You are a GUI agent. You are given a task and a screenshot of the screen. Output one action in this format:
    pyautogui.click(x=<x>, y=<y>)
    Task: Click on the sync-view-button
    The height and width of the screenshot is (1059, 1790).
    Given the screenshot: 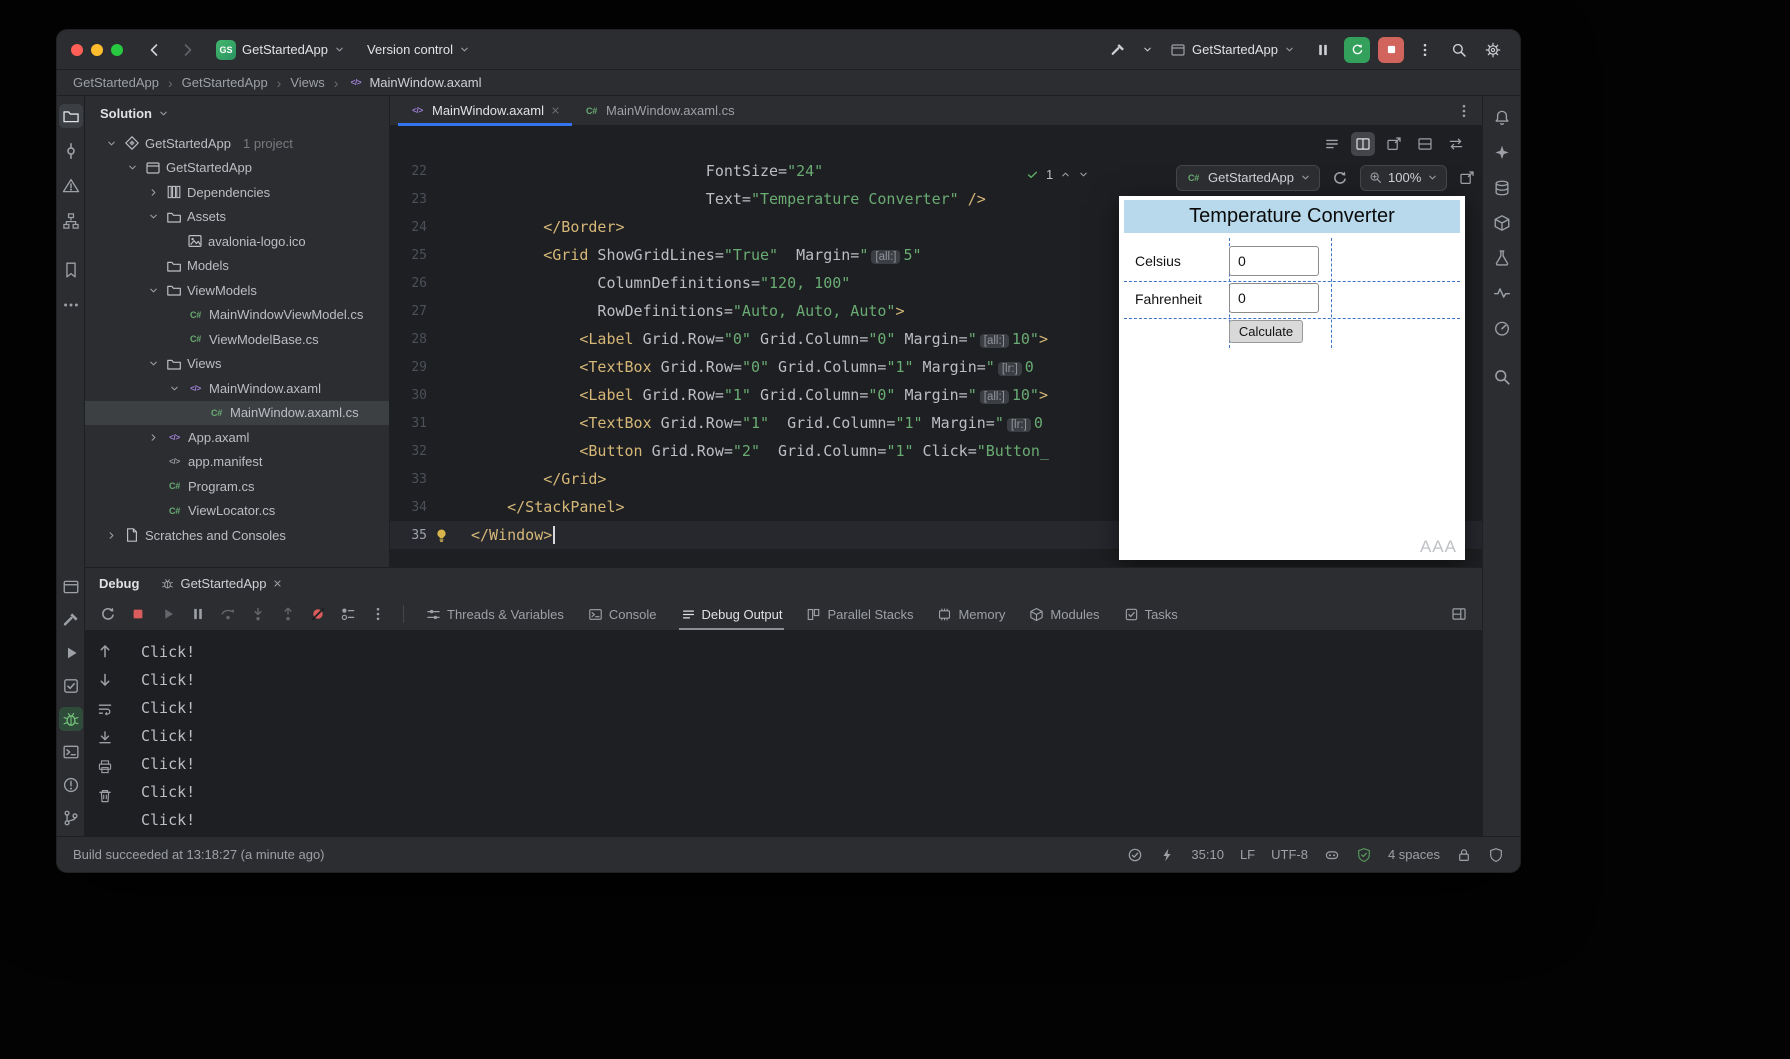 What is the action you would take?
    pyautogui.click(x=1456, y=144)
    